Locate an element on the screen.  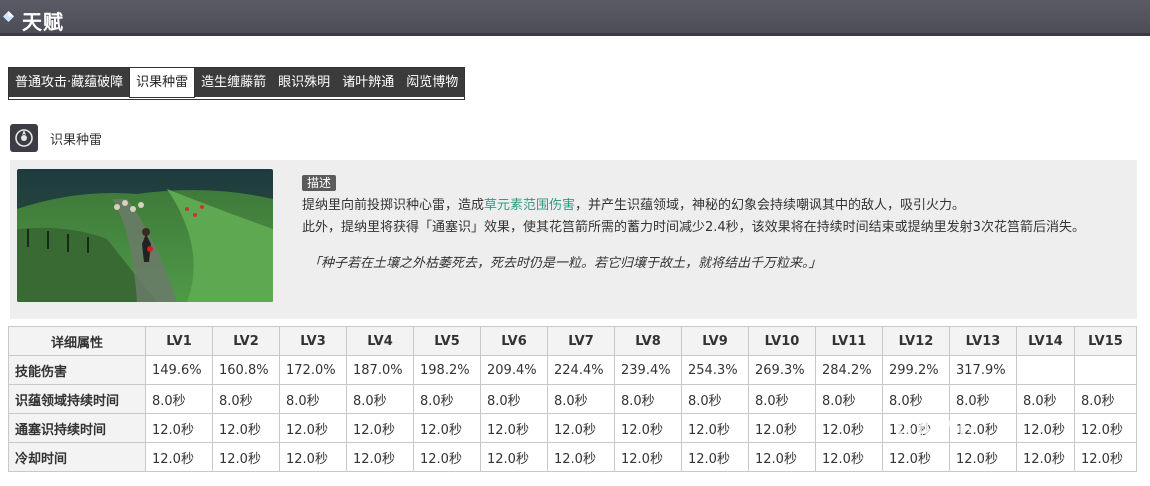
tab-0: 普通攻击·藏蕴破障 is located at coordinates (69, 82).